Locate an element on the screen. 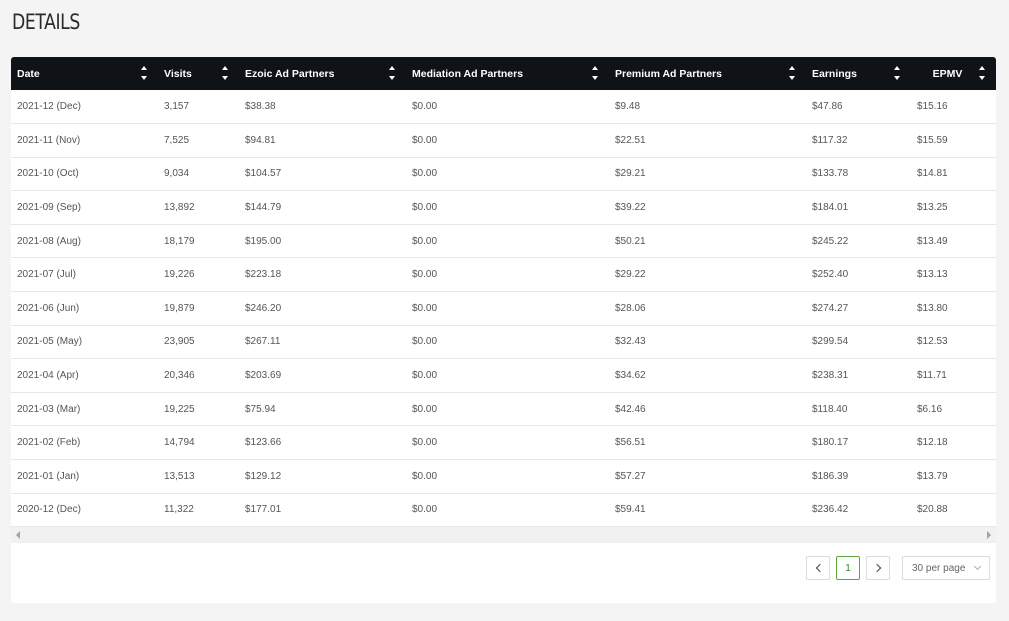  cell-visits: 9,034 is located at coordinates (177, 174).